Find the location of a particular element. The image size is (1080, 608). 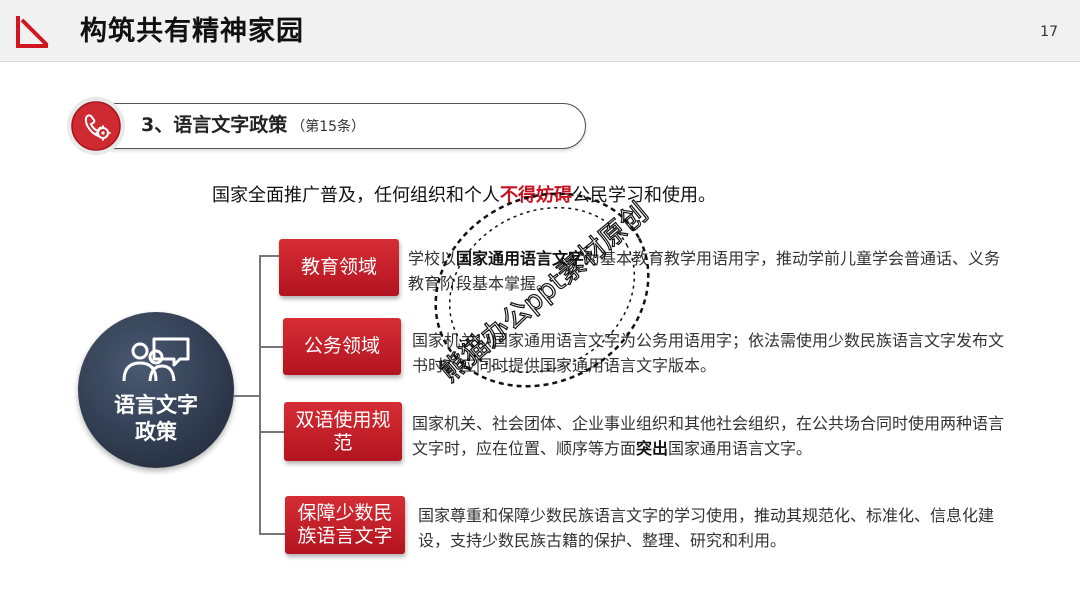

connector-main is located at coordinates (247, 396).